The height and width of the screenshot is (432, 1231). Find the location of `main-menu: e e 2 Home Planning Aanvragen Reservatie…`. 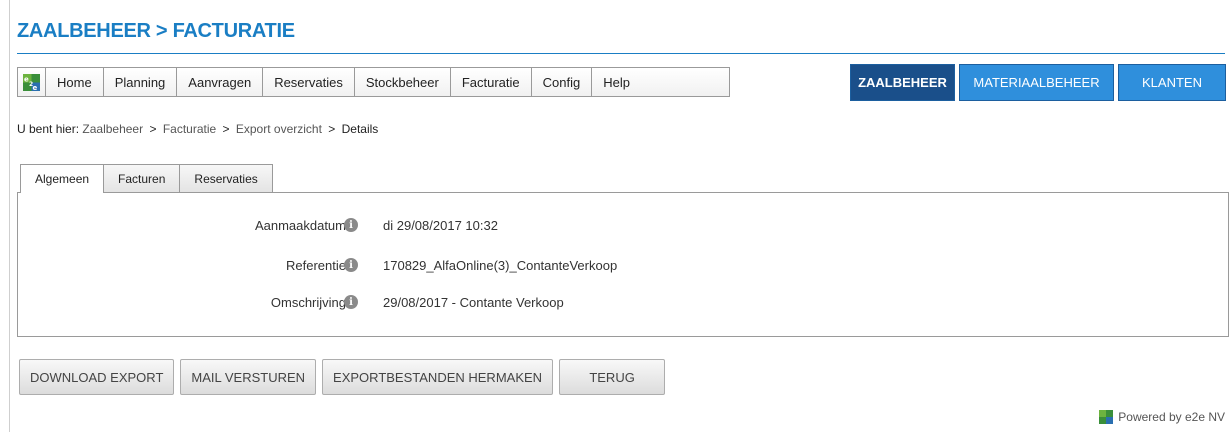

main-menu: e e 2 Home Planning Aanvragen Reservatie… is located at coordinates (373, 82).